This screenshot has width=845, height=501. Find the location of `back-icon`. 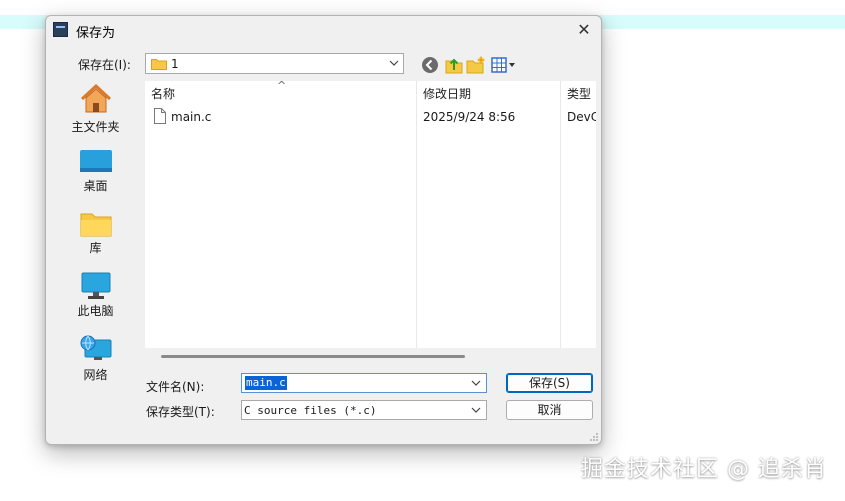

back-icon is located at coordinates (430, 65).